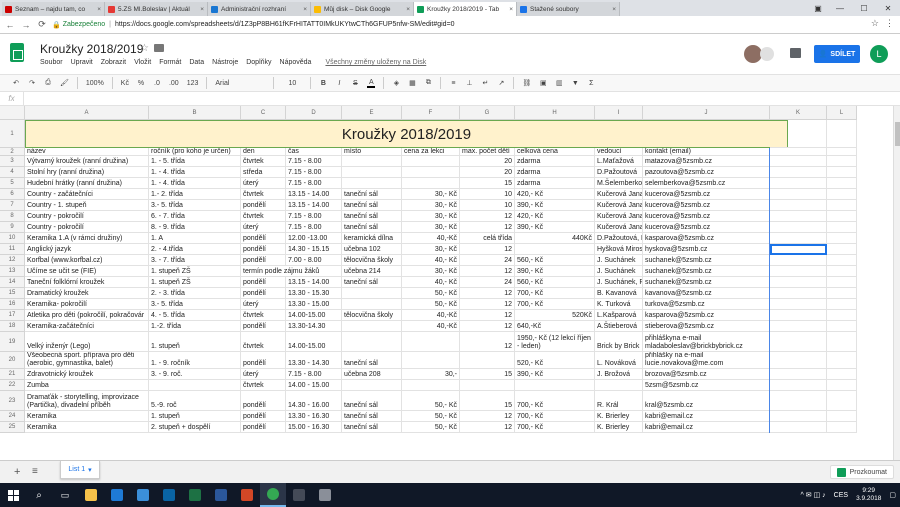  Describe the element at coordinates (87, 271) in the screenshot. I see `table-cell: Učíme se učit se (FIE)` at that location.